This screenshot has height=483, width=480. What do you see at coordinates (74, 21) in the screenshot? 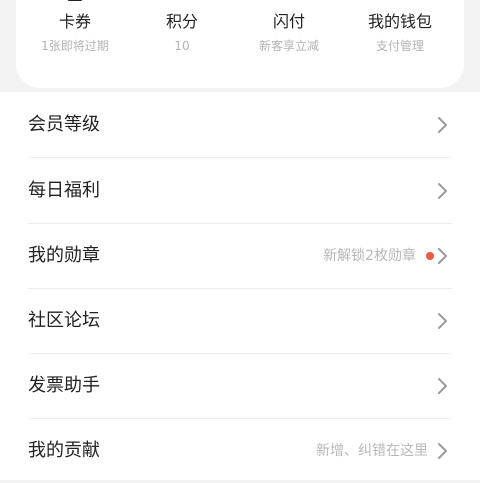
I see `quick-link-title: 卡券` at bounding box center [74, 21].